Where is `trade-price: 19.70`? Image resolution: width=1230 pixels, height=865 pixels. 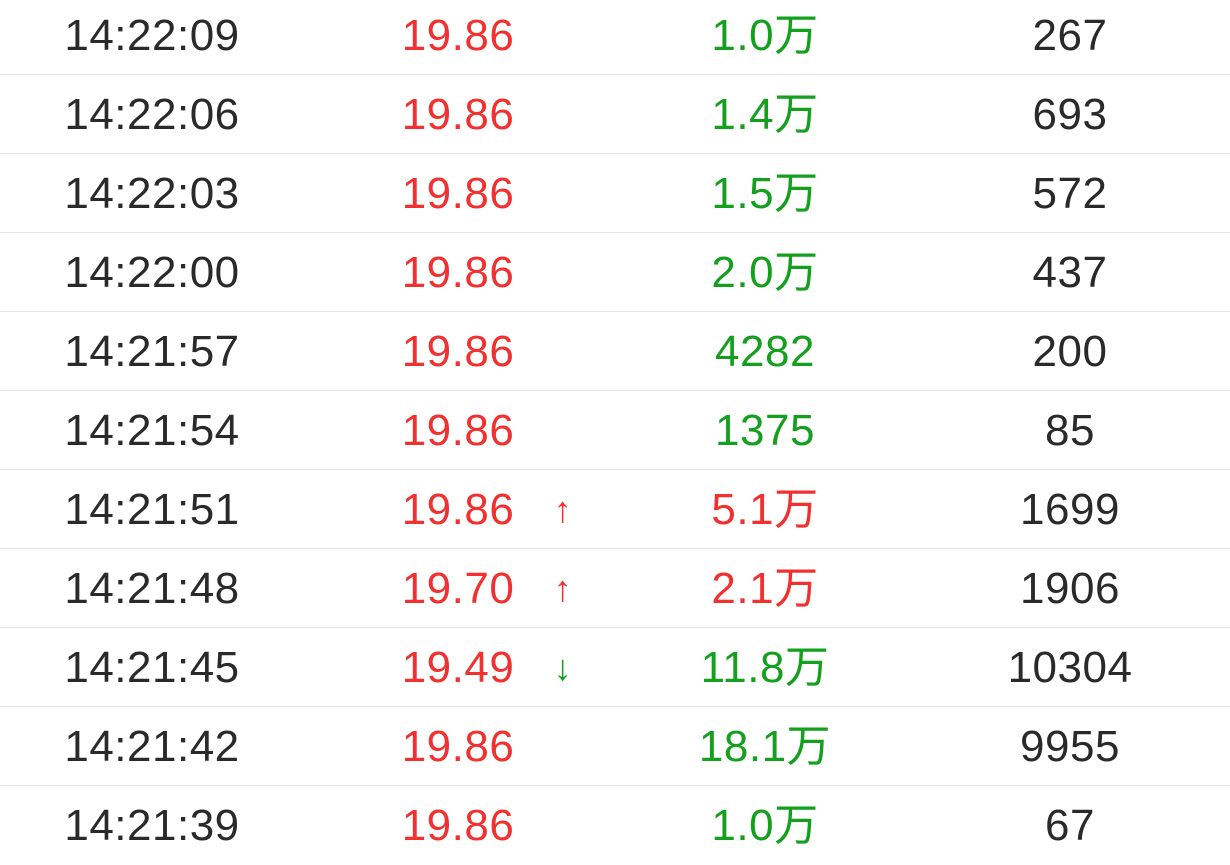 trade-price: 19.70 is located at coordinates (458, 588).